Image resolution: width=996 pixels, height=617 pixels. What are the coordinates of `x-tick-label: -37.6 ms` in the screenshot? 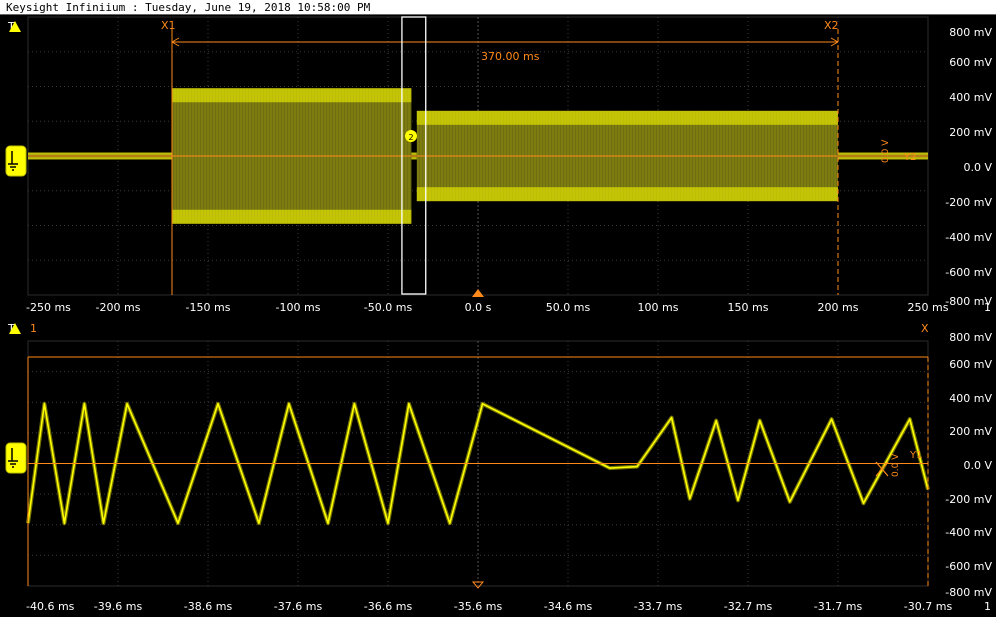 It's located at (298, 606).